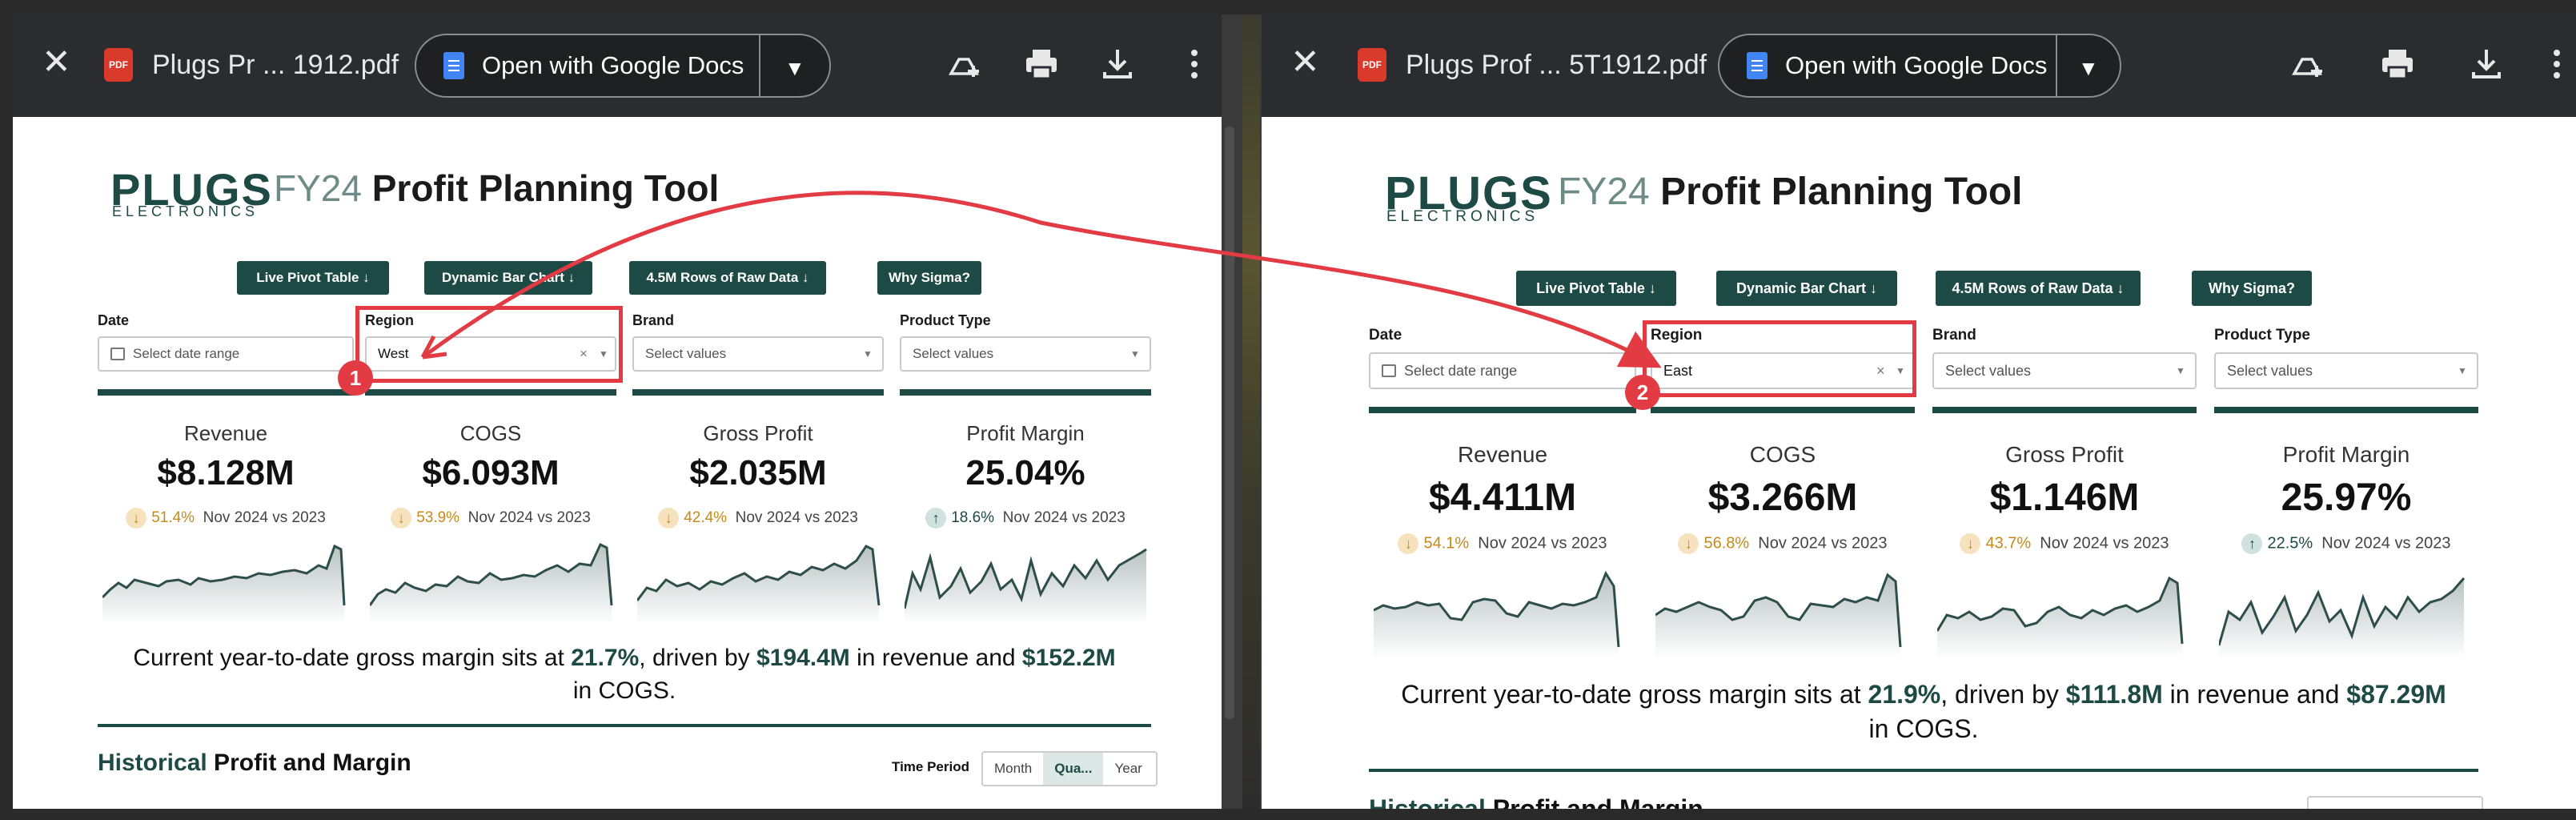 The width and height of the screenshot is (2576, 820). What do you see at coordinates (2270, 370) in the screenshot?
I see `product-type-filter-placeholder: Select values` at bounding box center [2270, 370].